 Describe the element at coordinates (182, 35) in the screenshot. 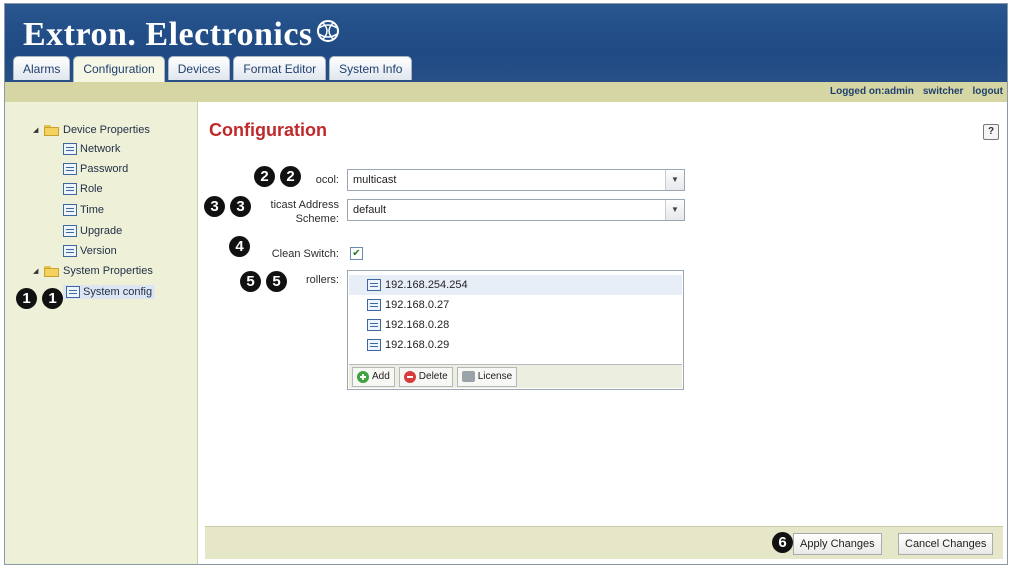

I see `brand-logo: Extron. Electronics` at that location.